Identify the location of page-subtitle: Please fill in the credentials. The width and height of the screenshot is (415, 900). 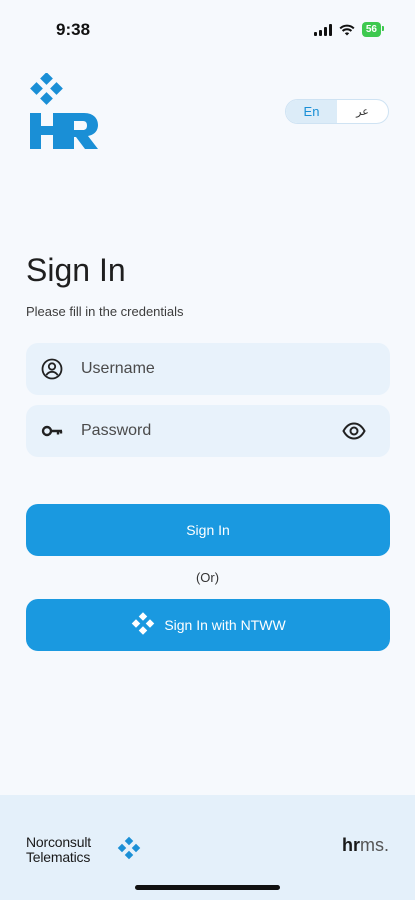
(105, 311).